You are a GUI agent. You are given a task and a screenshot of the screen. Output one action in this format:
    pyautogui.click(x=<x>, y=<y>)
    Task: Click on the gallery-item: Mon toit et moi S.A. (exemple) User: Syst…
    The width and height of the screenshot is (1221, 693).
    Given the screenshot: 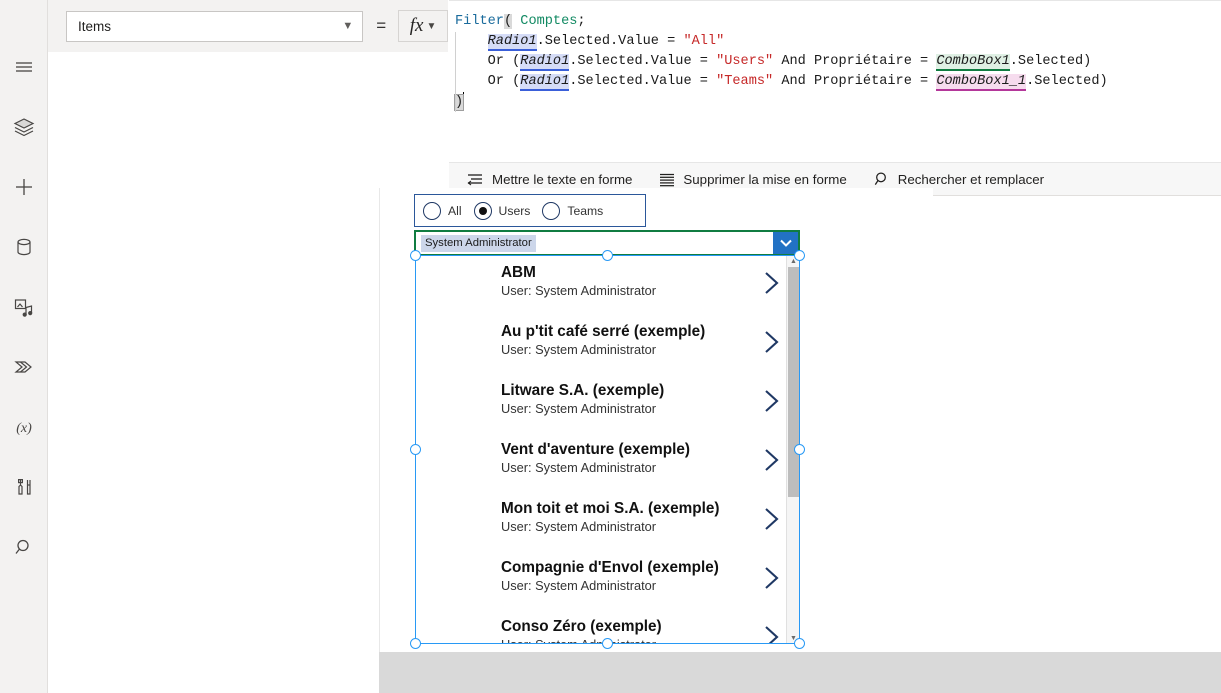 What is the action you would take?
    pyautogui.click(x=608, y=520)
    